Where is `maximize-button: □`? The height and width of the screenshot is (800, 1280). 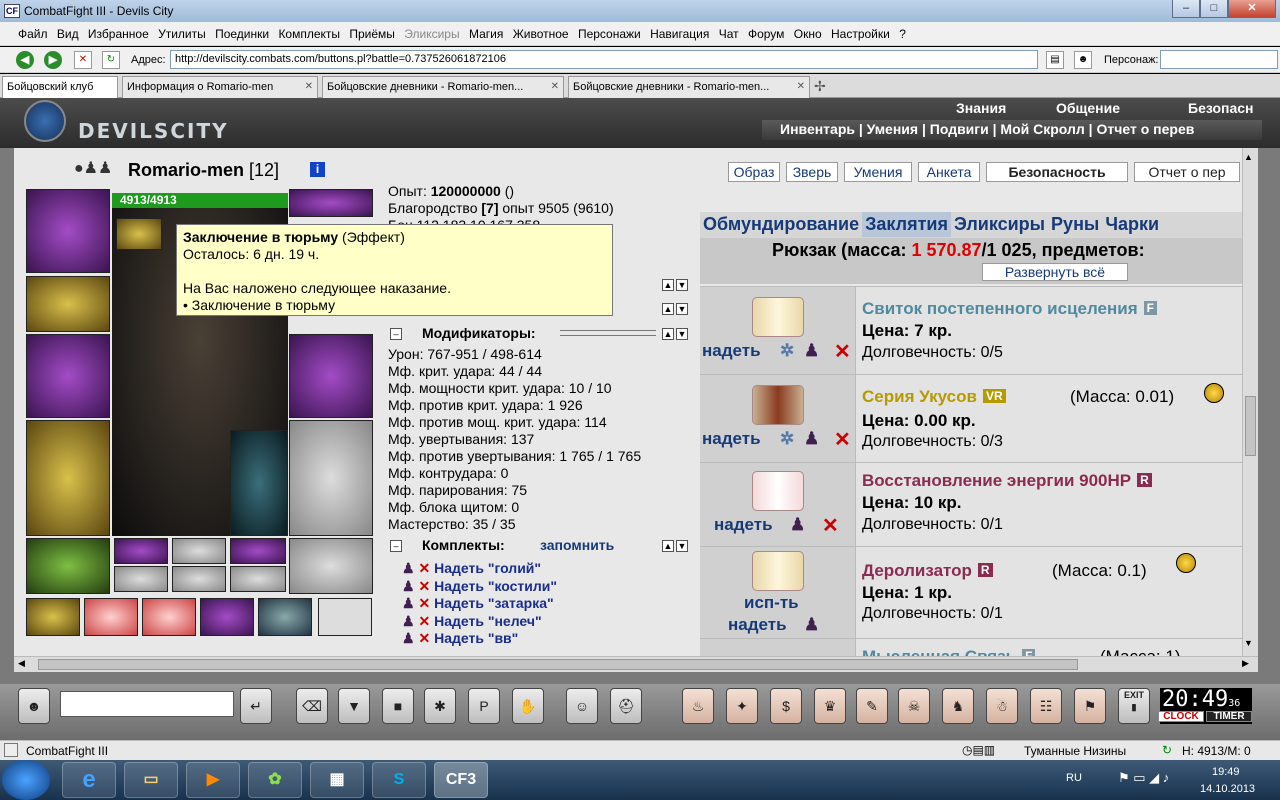 maximize-button: □ is located at coordinates (1214, 9).